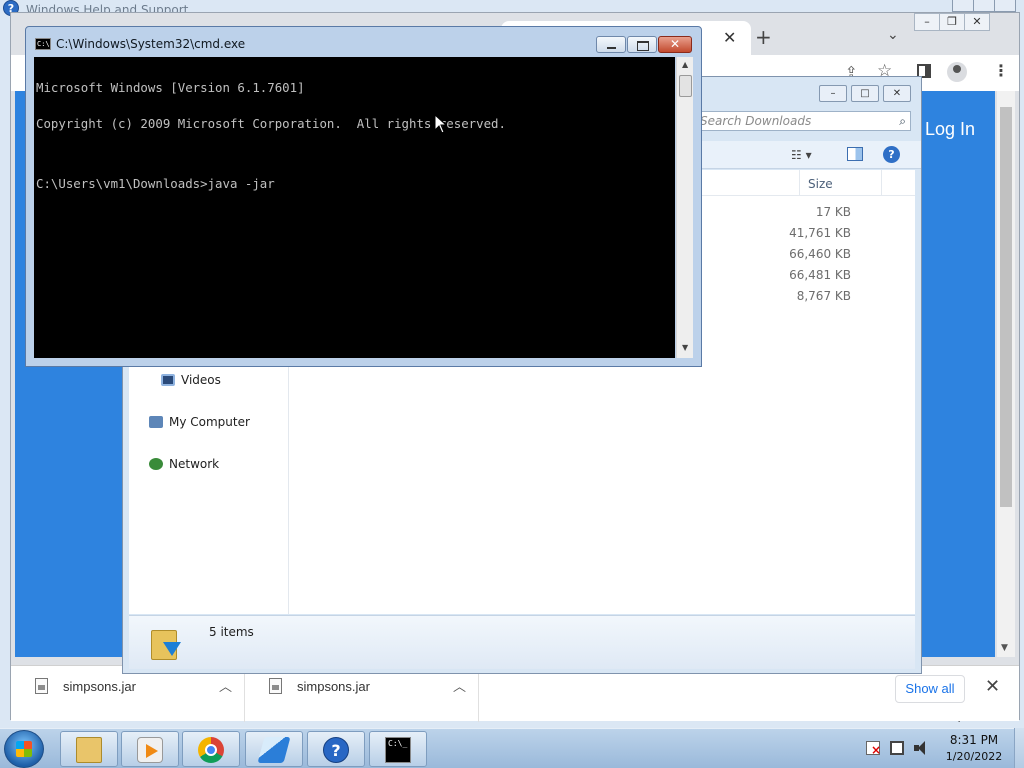 This screenshot has width=1024, height=768. What do you see at coordinates (1006, 307) in the screenshot?
I see `page-scroll-thumb` at bounding box center [1006, 307].